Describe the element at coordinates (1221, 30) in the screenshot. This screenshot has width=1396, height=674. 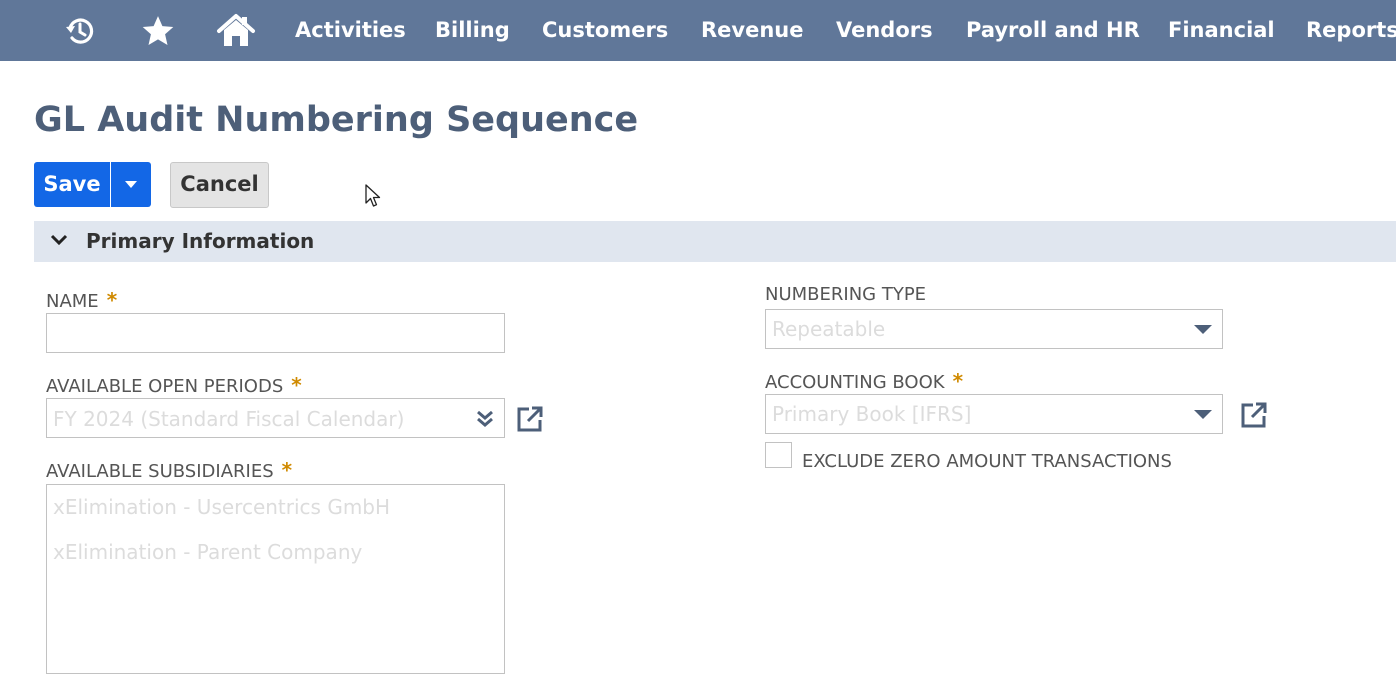
I see `nav-item-financial: Financial` at that location.